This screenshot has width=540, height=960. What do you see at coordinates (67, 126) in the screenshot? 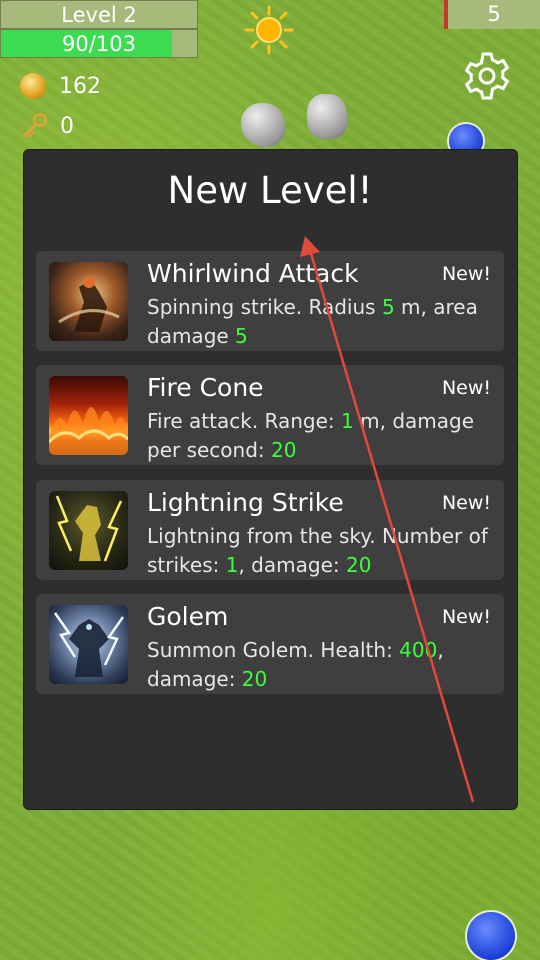
I see `key-count: 0` at bounding box center [67, 126].